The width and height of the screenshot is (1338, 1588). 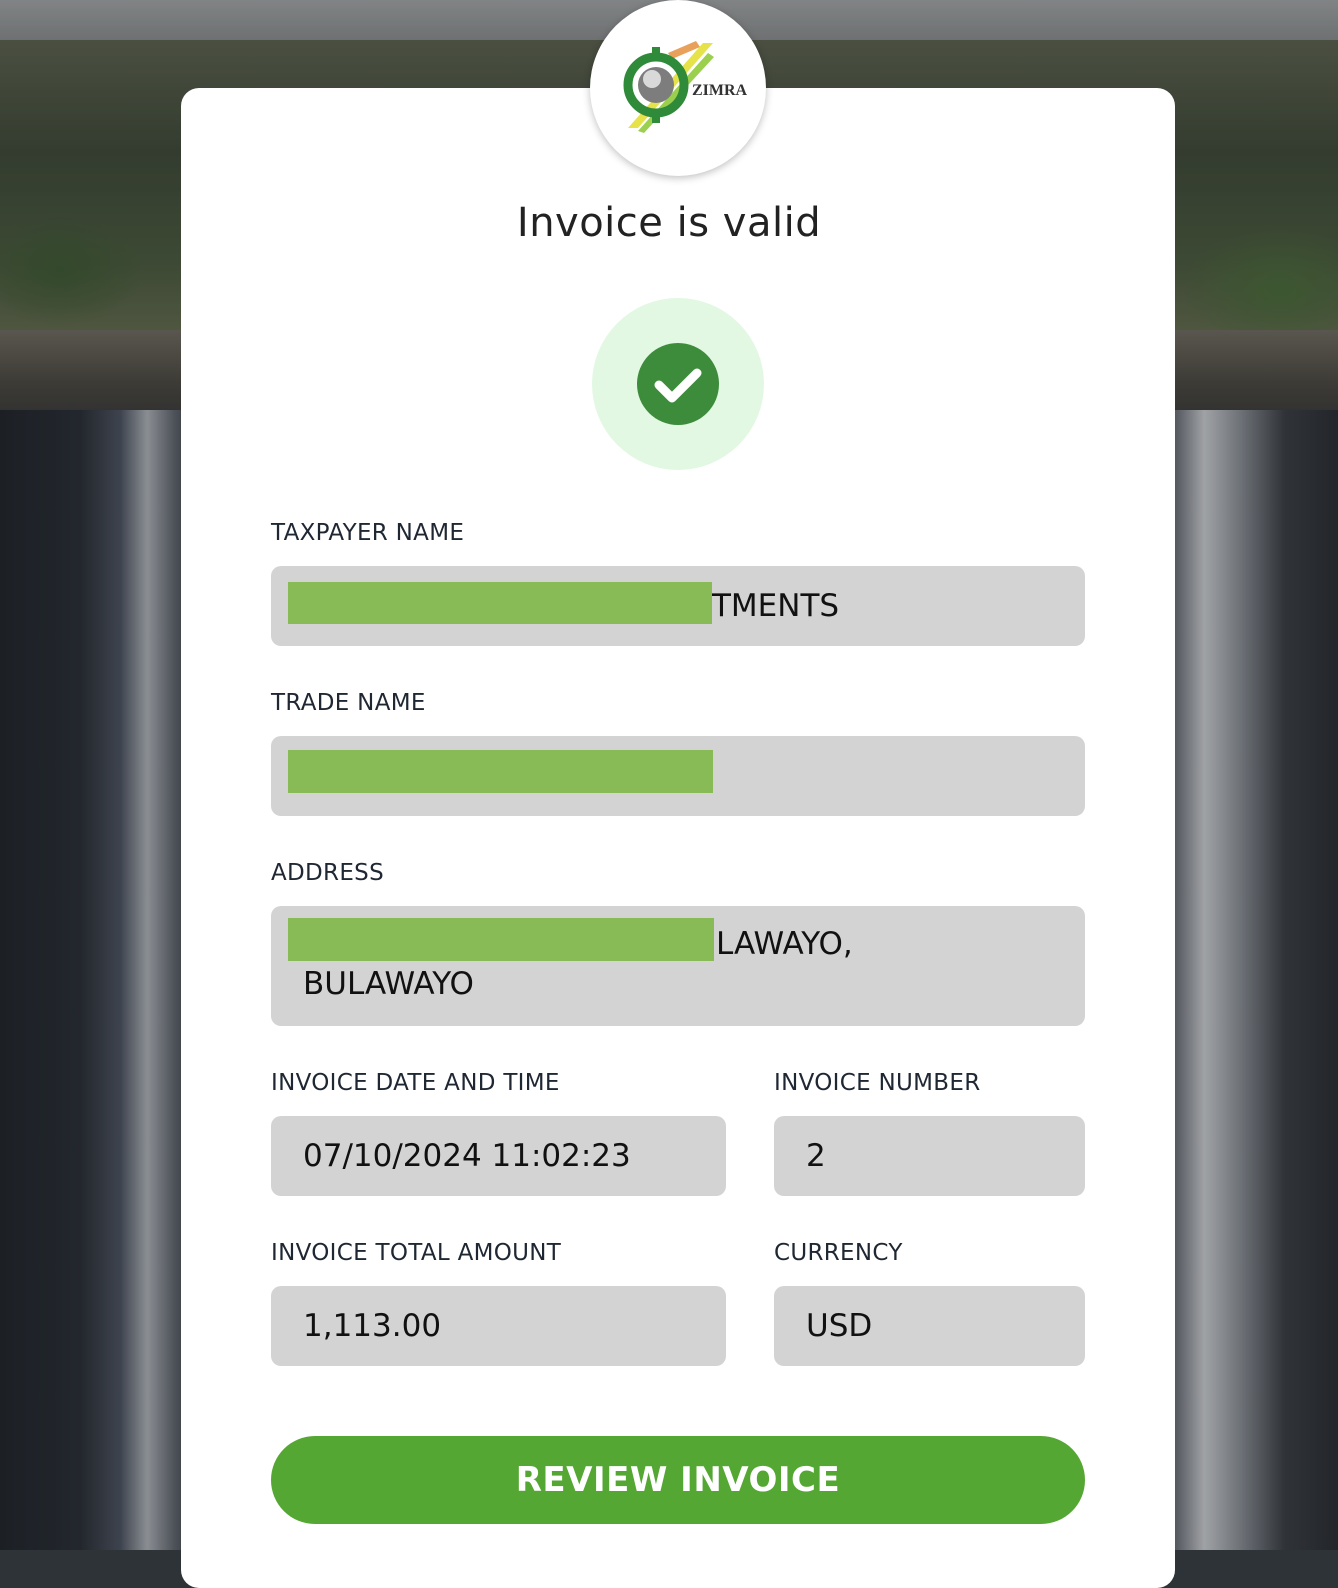 What do you see at coordinates (678, 1480) in the screenshot?
I see `review-invoice-button: REVIEW INVOICE` at bounding box center [678, 1480].